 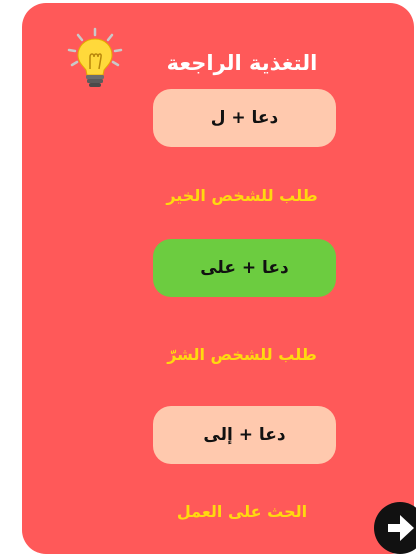 I want to click on option-button-li: دعا + ل, so click(x=244, y=118).